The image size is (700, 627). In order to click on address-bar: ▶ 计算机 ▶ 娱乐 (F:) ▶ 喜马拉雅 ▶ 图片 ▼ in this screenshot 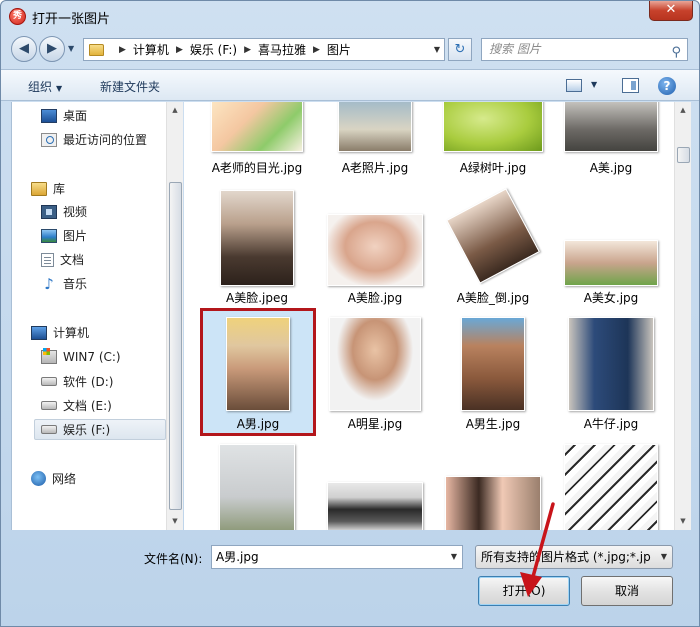, I will do `click(264, 49)`.